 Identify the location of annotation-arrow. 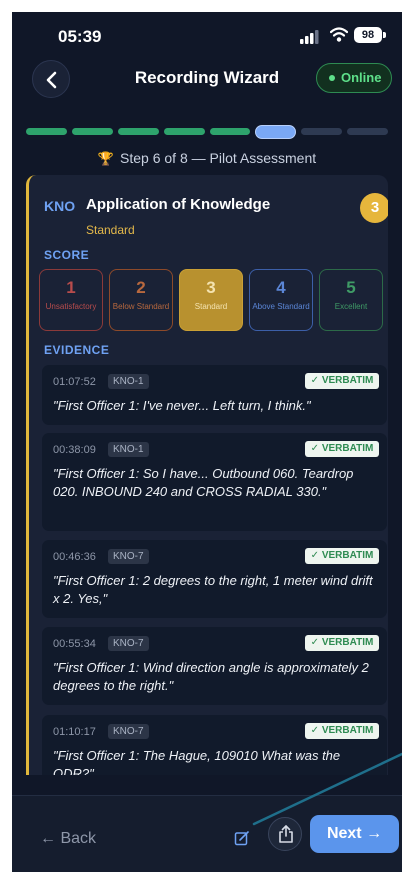
(327, 789).